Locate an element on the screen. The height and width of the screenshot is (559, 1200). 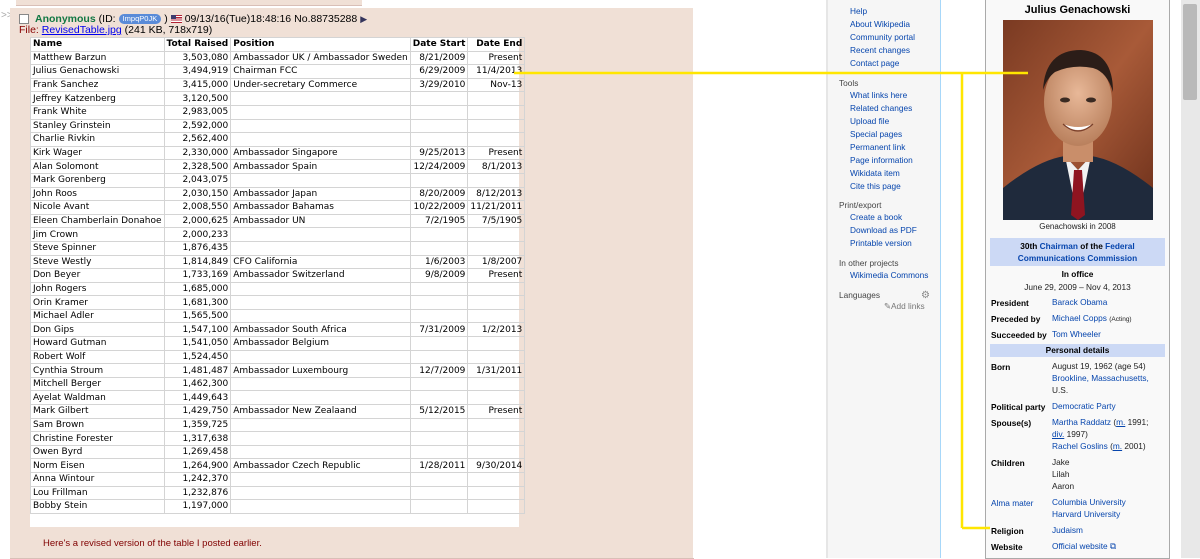
table-cell-name: Nicole Avant is located at coordinates (97, 207).